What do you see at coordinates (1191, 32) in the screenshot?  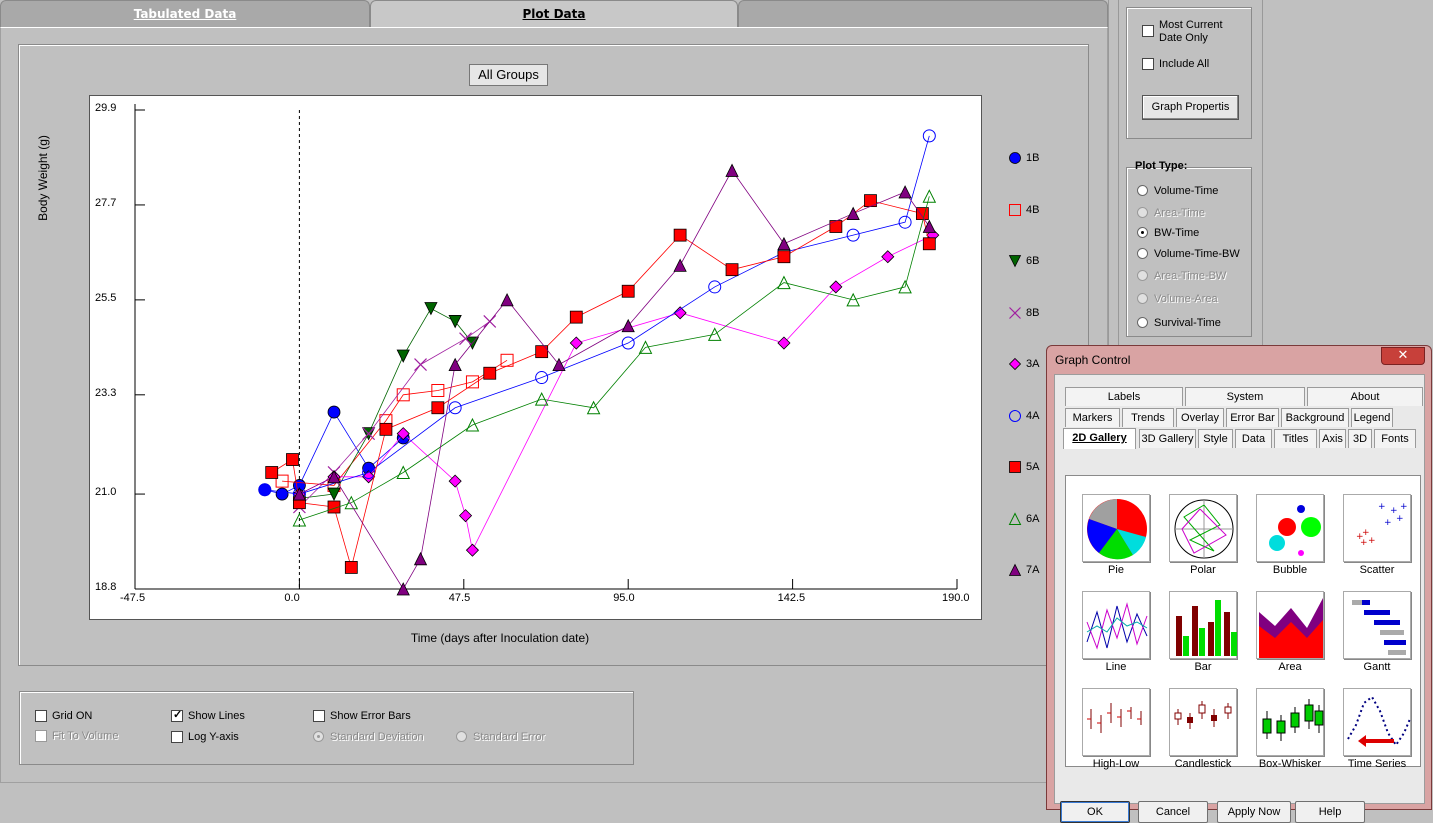 I see `most-current-label: Most Current Date Only` at bounding box center [1191, 32].